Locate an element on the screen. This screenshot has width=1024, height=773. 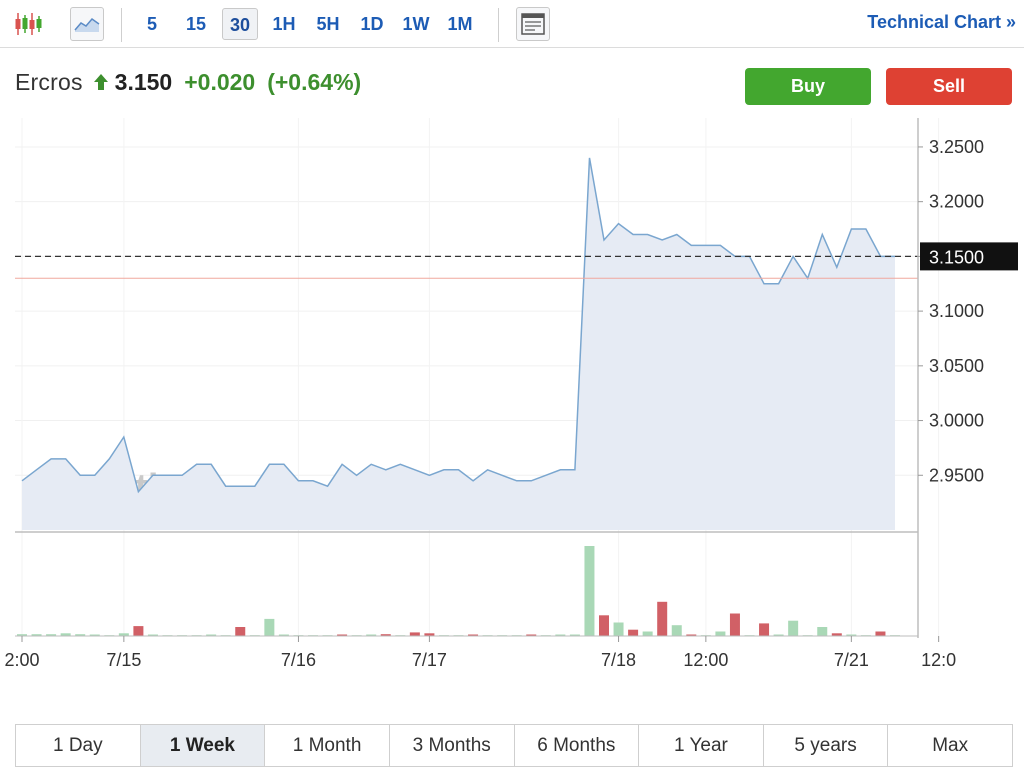
interval-1h: 1H is located at coordinates (284, 24).